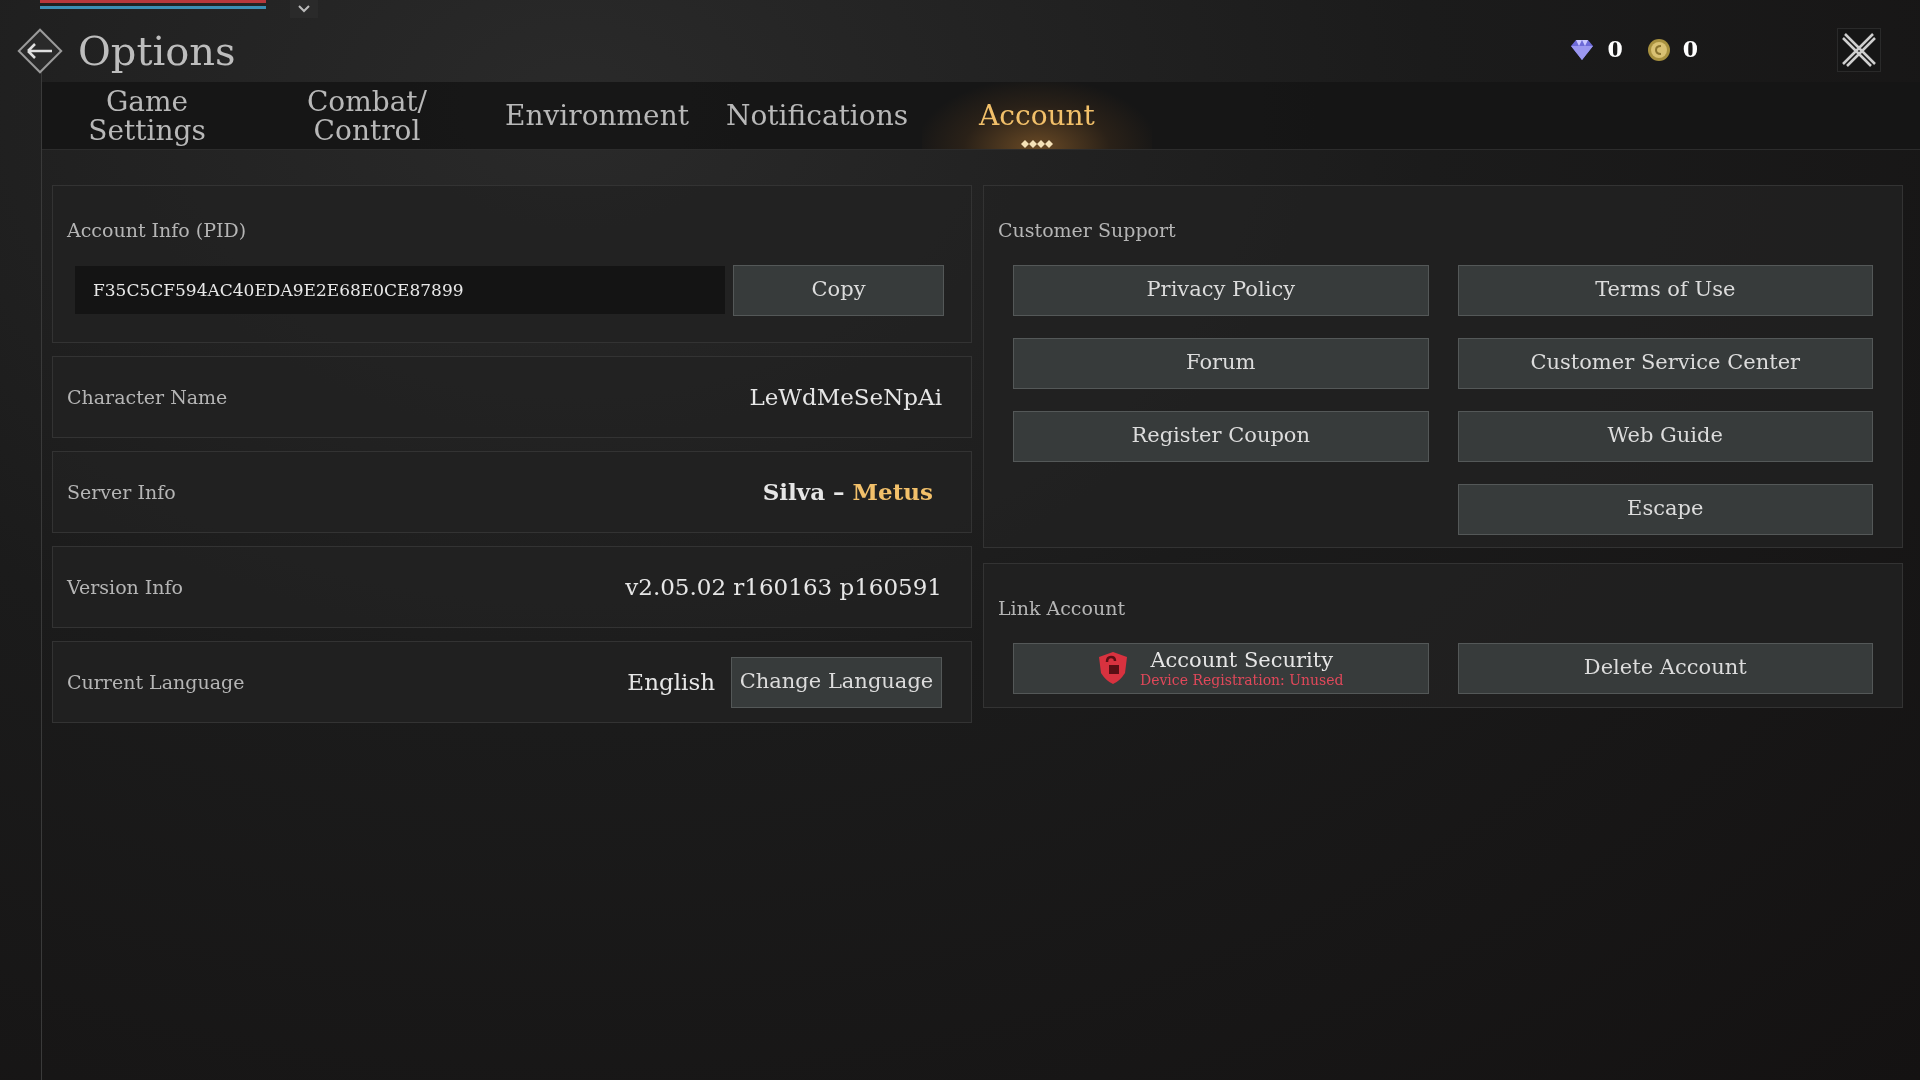 The width and height of the screenshot is (1920, 1080). What do you see at coordinates (1062, 608) in the screenshot?
I see `section-title: Link Account` at bounding box center [1062, 608].